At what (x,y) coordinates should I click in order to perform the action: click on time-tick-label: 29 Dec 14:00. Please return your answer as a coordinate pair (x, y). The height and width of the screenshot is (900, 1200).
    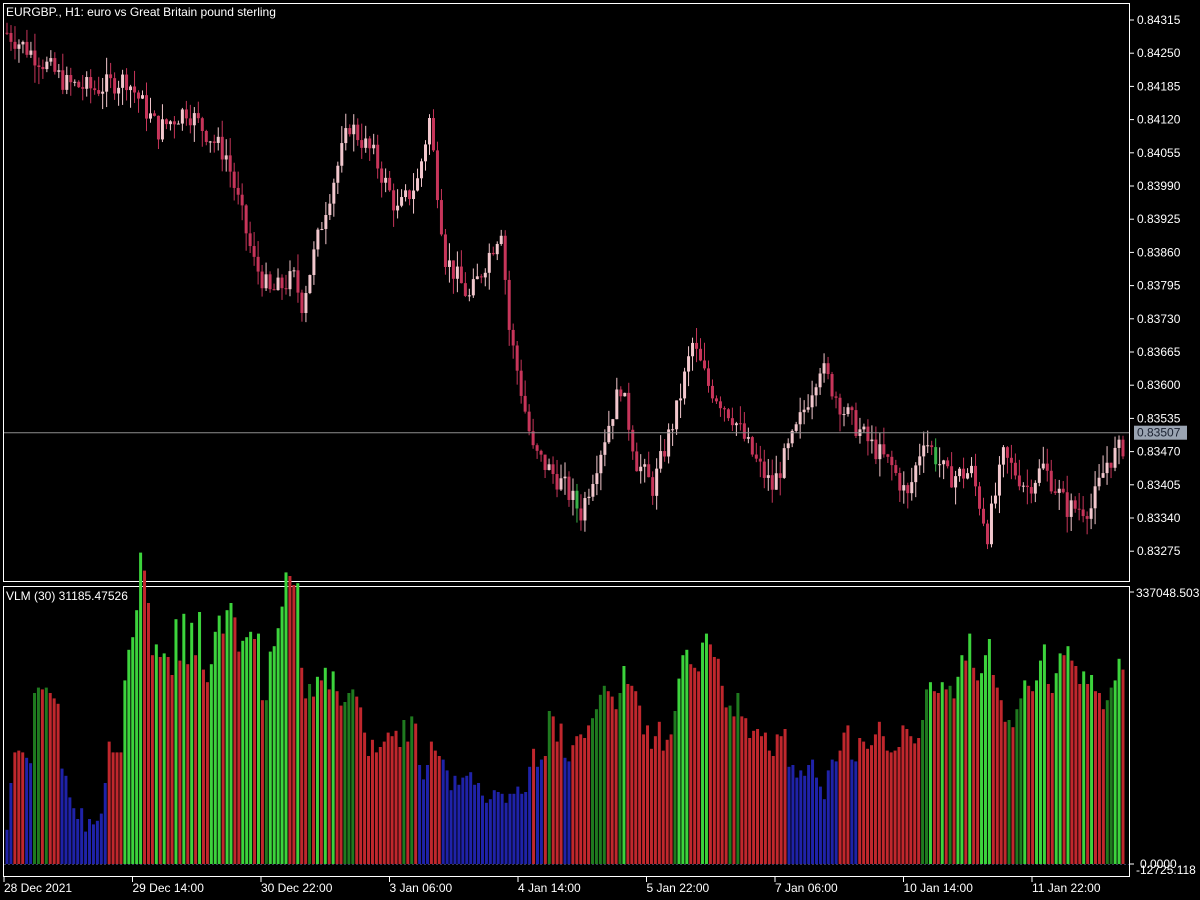
    Looking at the image, I should click on (169, 888).